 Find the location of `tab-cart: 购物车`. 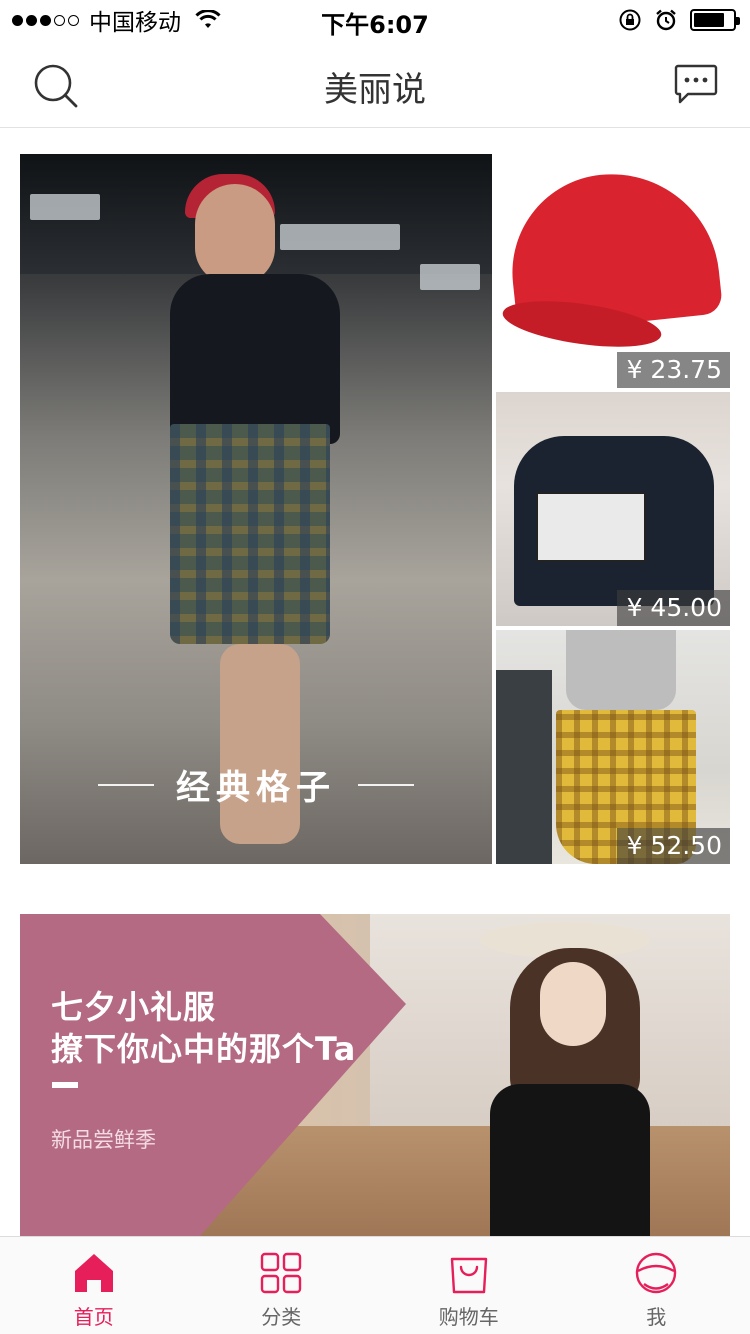

tab-cart: 购物车 is located at coordinates (469, 1285).